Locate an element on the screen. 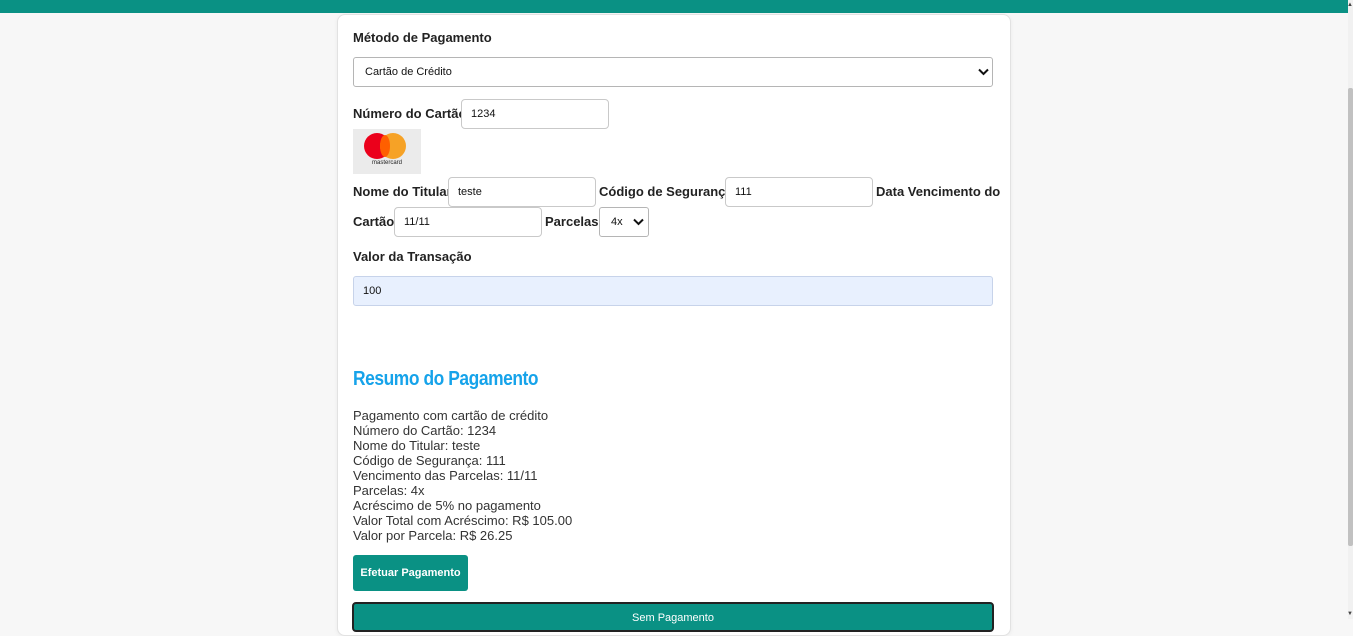 The image size is (1353, 636). installments-select: 4x is located at coordinates (624, 222).